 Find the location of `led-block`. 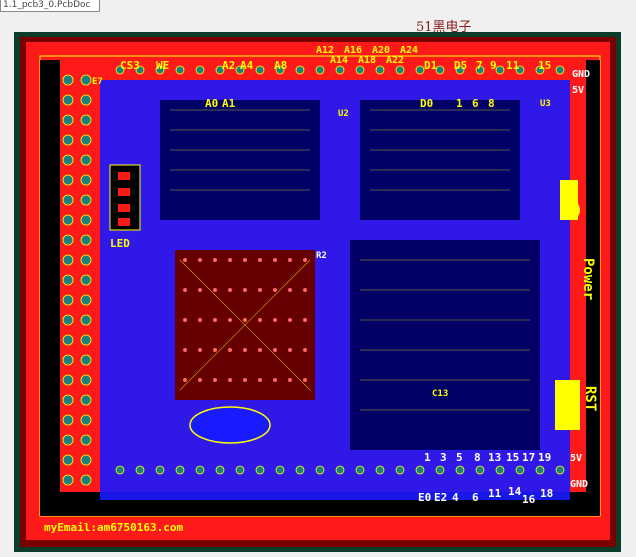

led-block is located at coordinates (125, 197).